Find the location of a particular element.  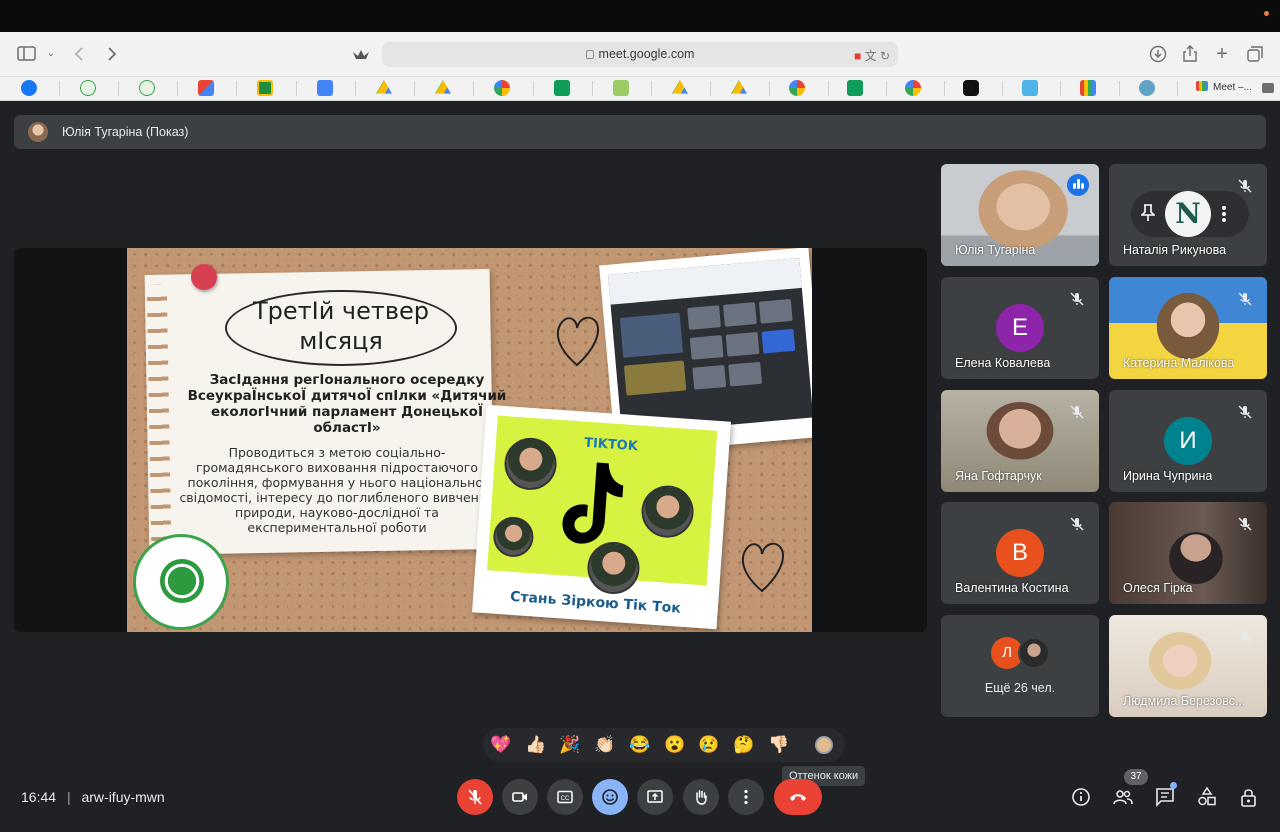

eco-center-logo-icon is located at coordinates (181, 582).